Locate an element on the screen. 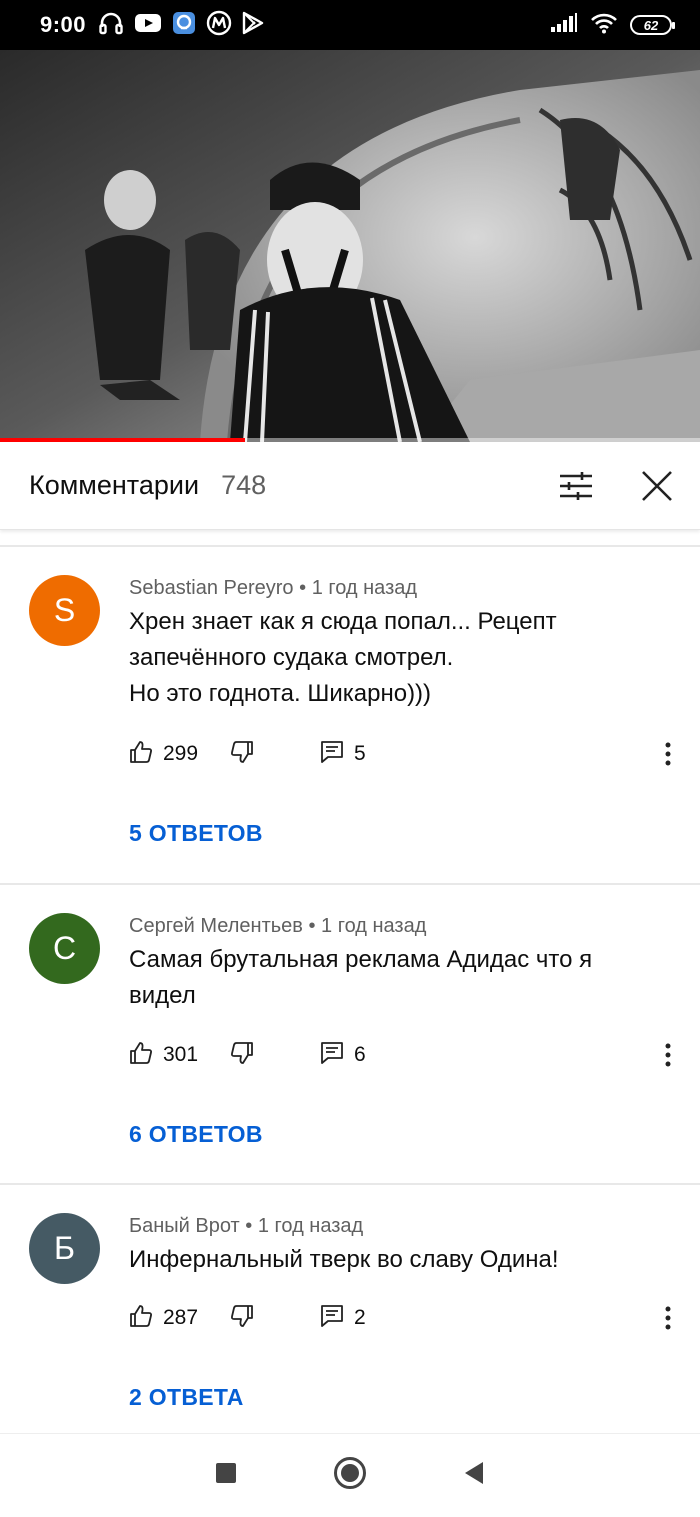  avatar: Б is located at coordinates (64, 1248).